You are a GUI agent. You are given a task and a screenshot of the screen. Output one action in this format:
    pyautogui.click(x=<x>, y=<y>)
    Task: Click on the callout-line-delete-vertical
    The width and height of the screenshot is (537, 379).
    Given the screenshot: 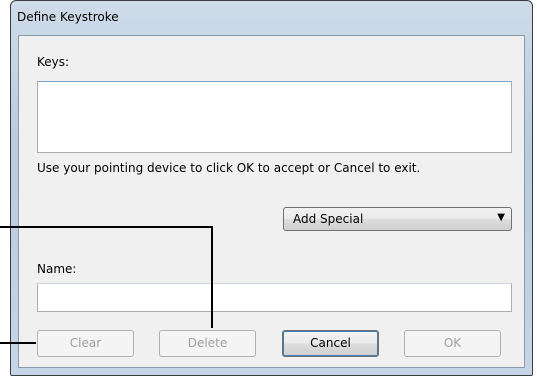 What is the action you would take?
    pyautogui.click(x=212, y=277)
    